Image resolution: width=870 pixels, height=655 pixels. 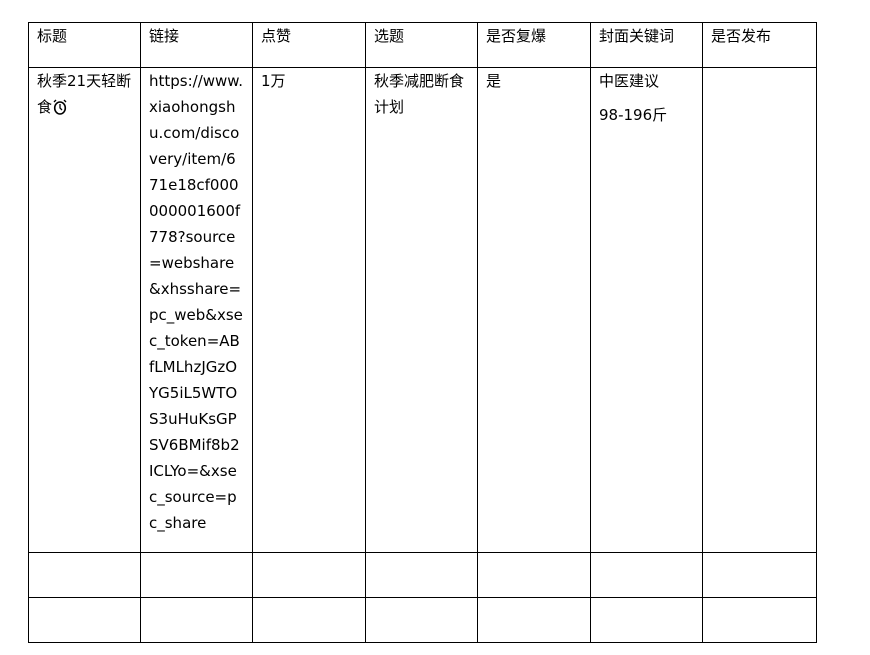 What do you see at coordinates (60, 106) in the screenshot?
I see `alarm-clock-icon` at bounding box center [60, 106].